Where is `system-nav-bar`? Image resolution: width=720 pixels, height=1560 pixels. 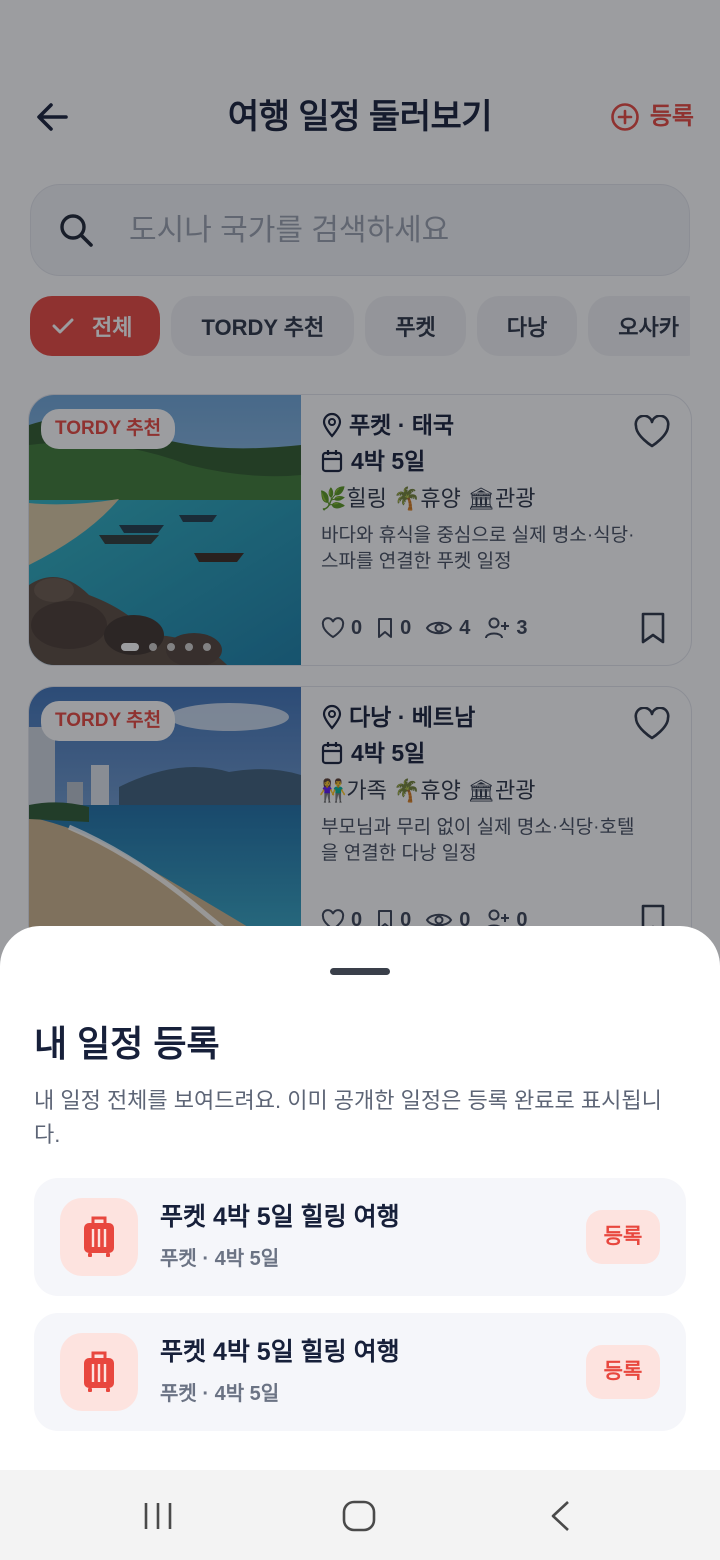
system-nav-bar is located at coordinates (360, 1515).